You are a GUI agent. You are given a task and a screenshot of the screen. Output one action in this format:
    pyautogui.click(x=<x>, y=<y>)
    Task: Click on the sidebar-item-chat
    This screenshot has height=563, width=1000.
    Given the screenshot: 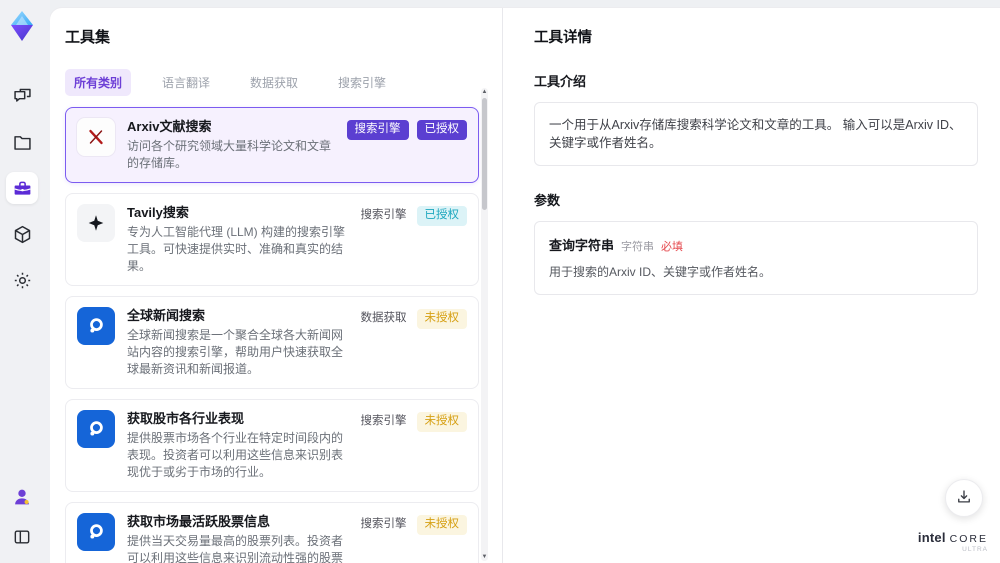 What is the action you would take?
    pyautogui.click(x=22, y=96)
    